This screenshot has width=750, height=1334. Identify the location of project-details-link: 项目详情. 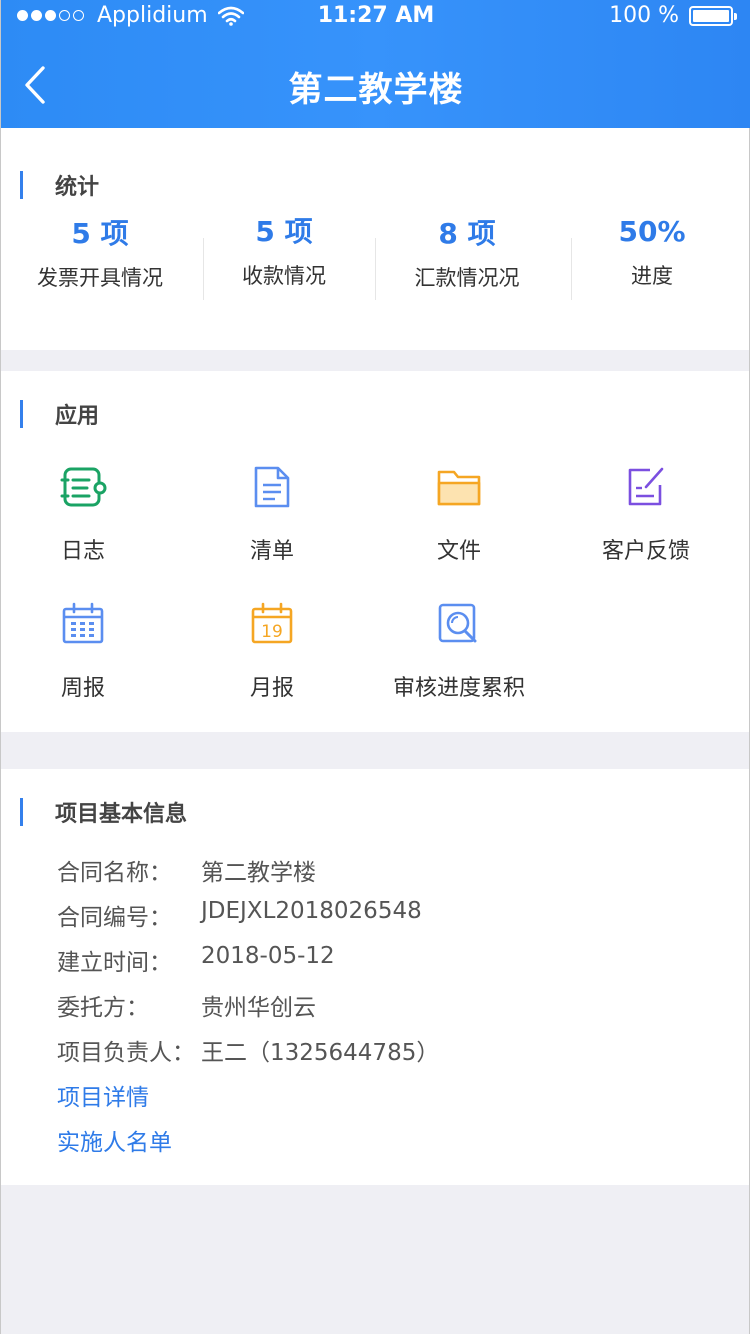
(103, 1095).